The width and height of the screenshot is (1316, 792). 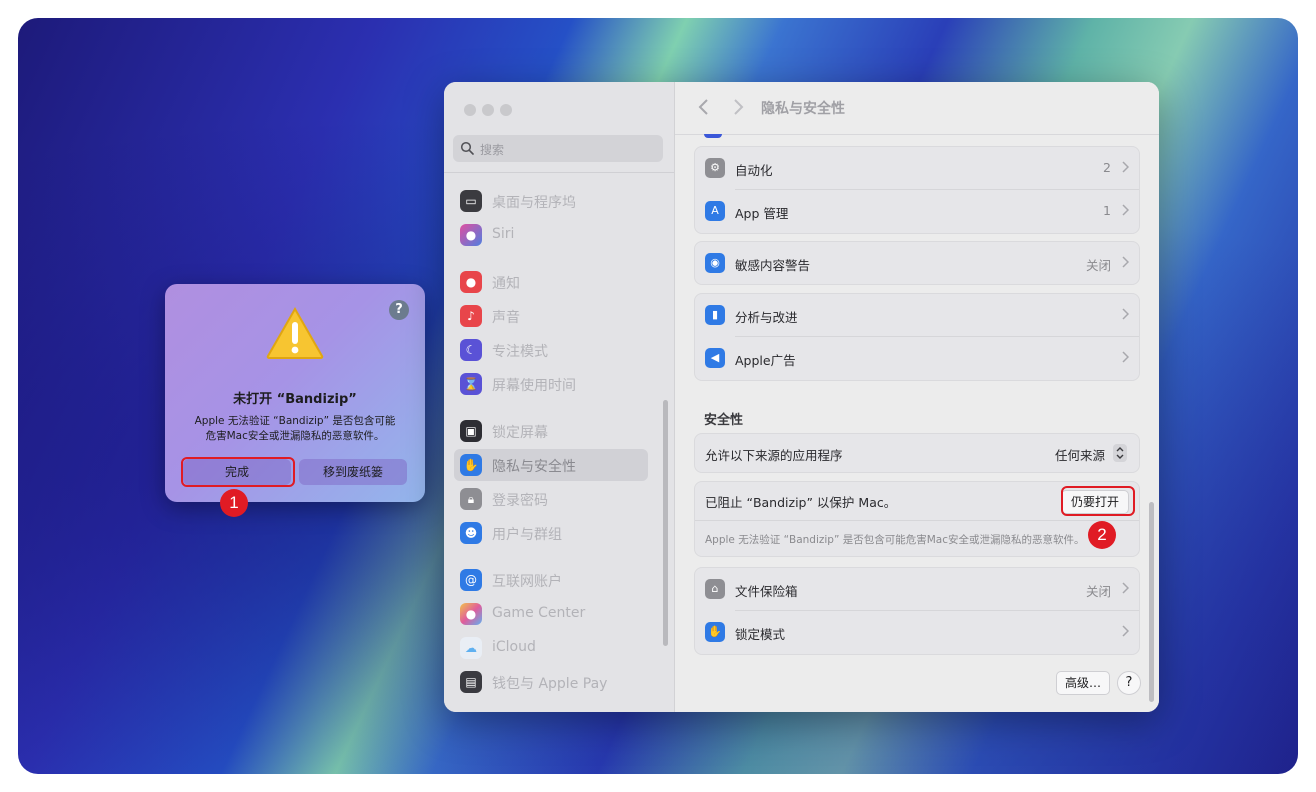 What do you see at coordinates (551, 282) in the screenshot?
I see `sidebar-item-notifications: ● 通知` at bounding box center [551, 282].